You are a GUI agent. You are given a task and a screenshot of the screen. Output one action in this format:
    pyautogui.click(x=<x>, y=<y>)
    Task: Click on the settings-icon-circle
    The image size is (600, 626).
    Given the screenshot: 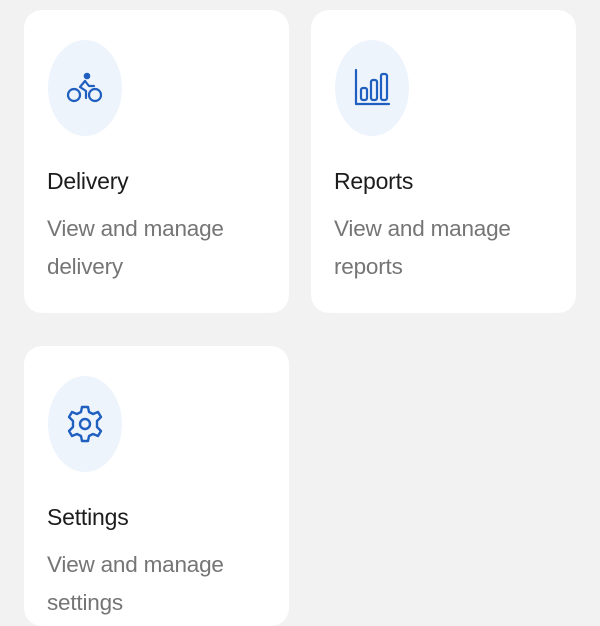 What is the action you would take?
    pyautogui.click(x=85, y=424)
    